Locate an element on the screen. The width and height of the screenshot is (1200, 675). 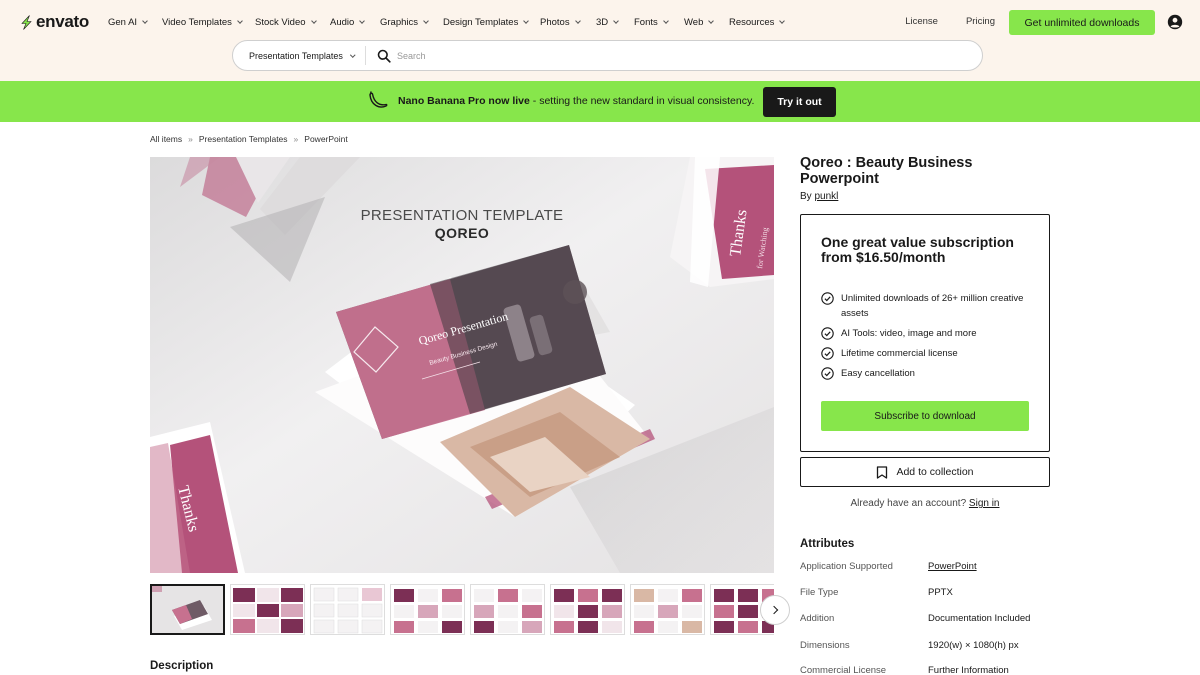
feature-item: AI Tools: video, image and more is located at coordinates (926, 333).